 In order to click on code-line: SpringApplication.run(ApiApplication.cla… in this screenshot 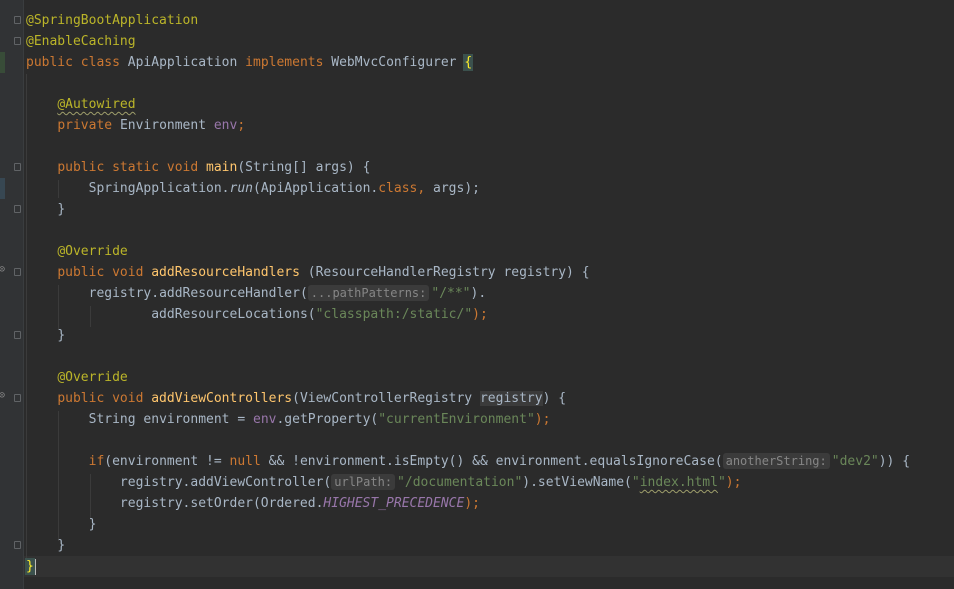, I will do `click(490, 188)`.